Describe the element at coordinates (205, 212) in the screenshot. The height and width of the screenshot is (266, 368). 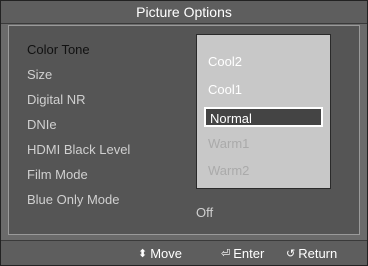
I see `blue-only-mode-value: Off` at that location.